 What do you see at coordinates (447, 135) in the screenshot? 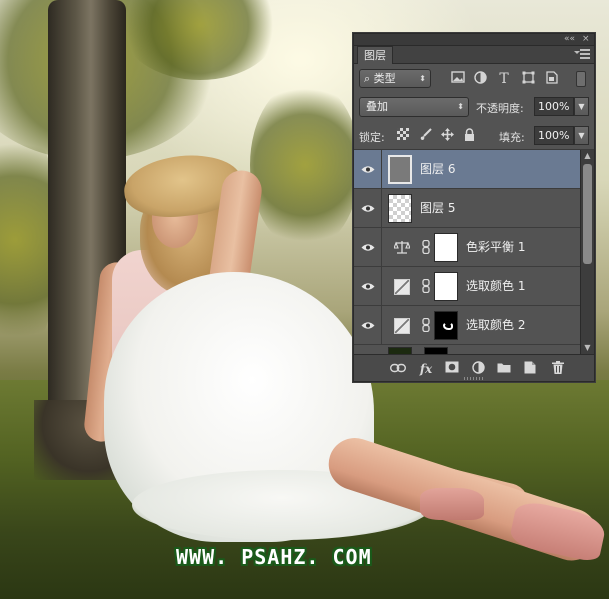
I see `lock-position-move-icon` at bounding box center [447, 135].